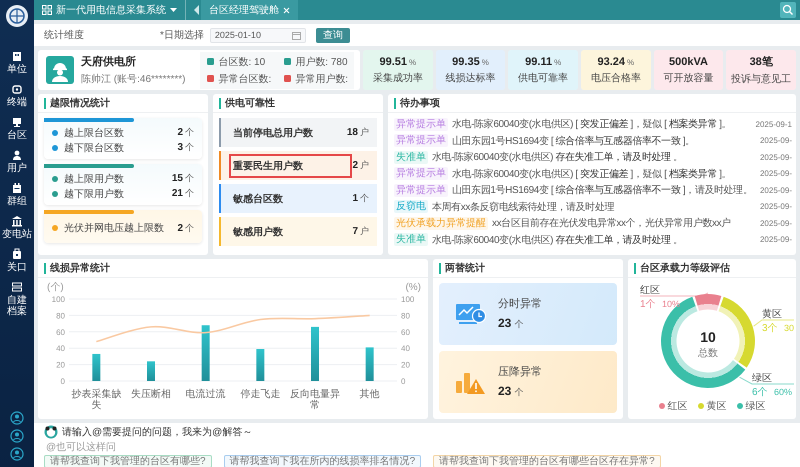  Describe the element at coordinates (357, 132) in the screenshot. I see `stat-value: 18 户` at that location.